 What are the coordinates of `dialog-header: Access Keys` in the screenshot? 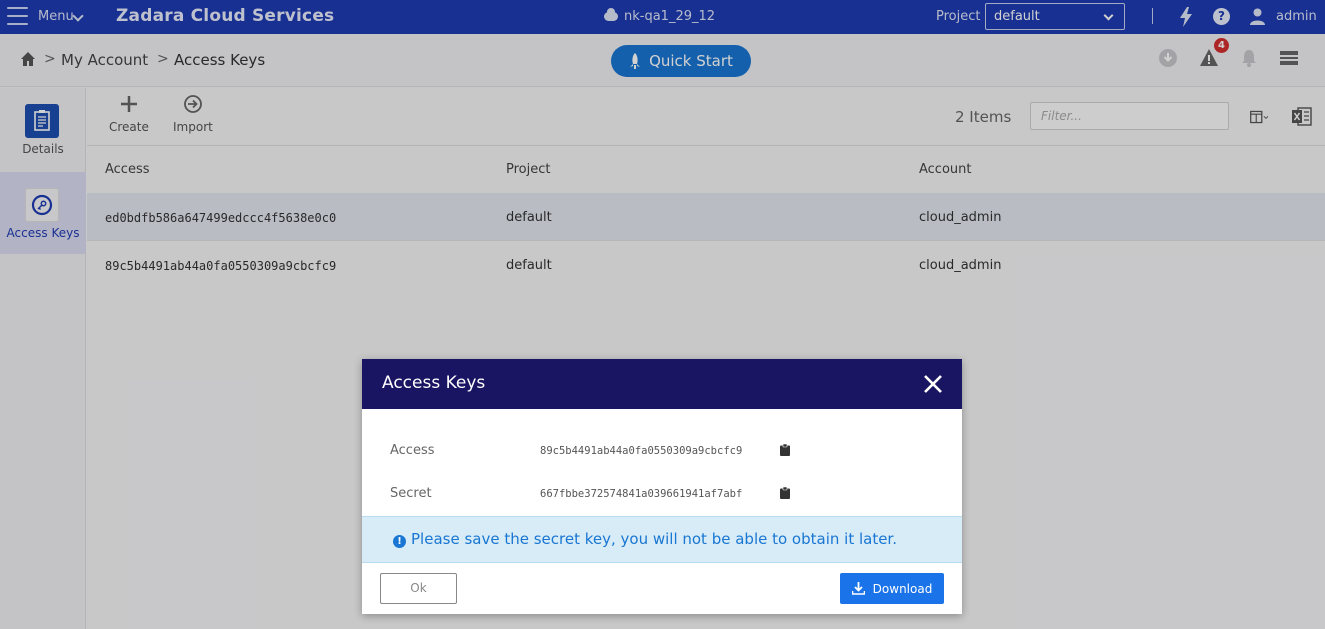 It's located at (662, 384).